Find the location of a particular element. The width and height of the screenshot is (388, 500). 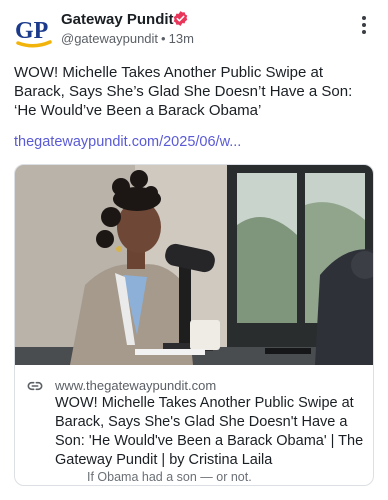

link-icon is located at coordinates (35, 386).